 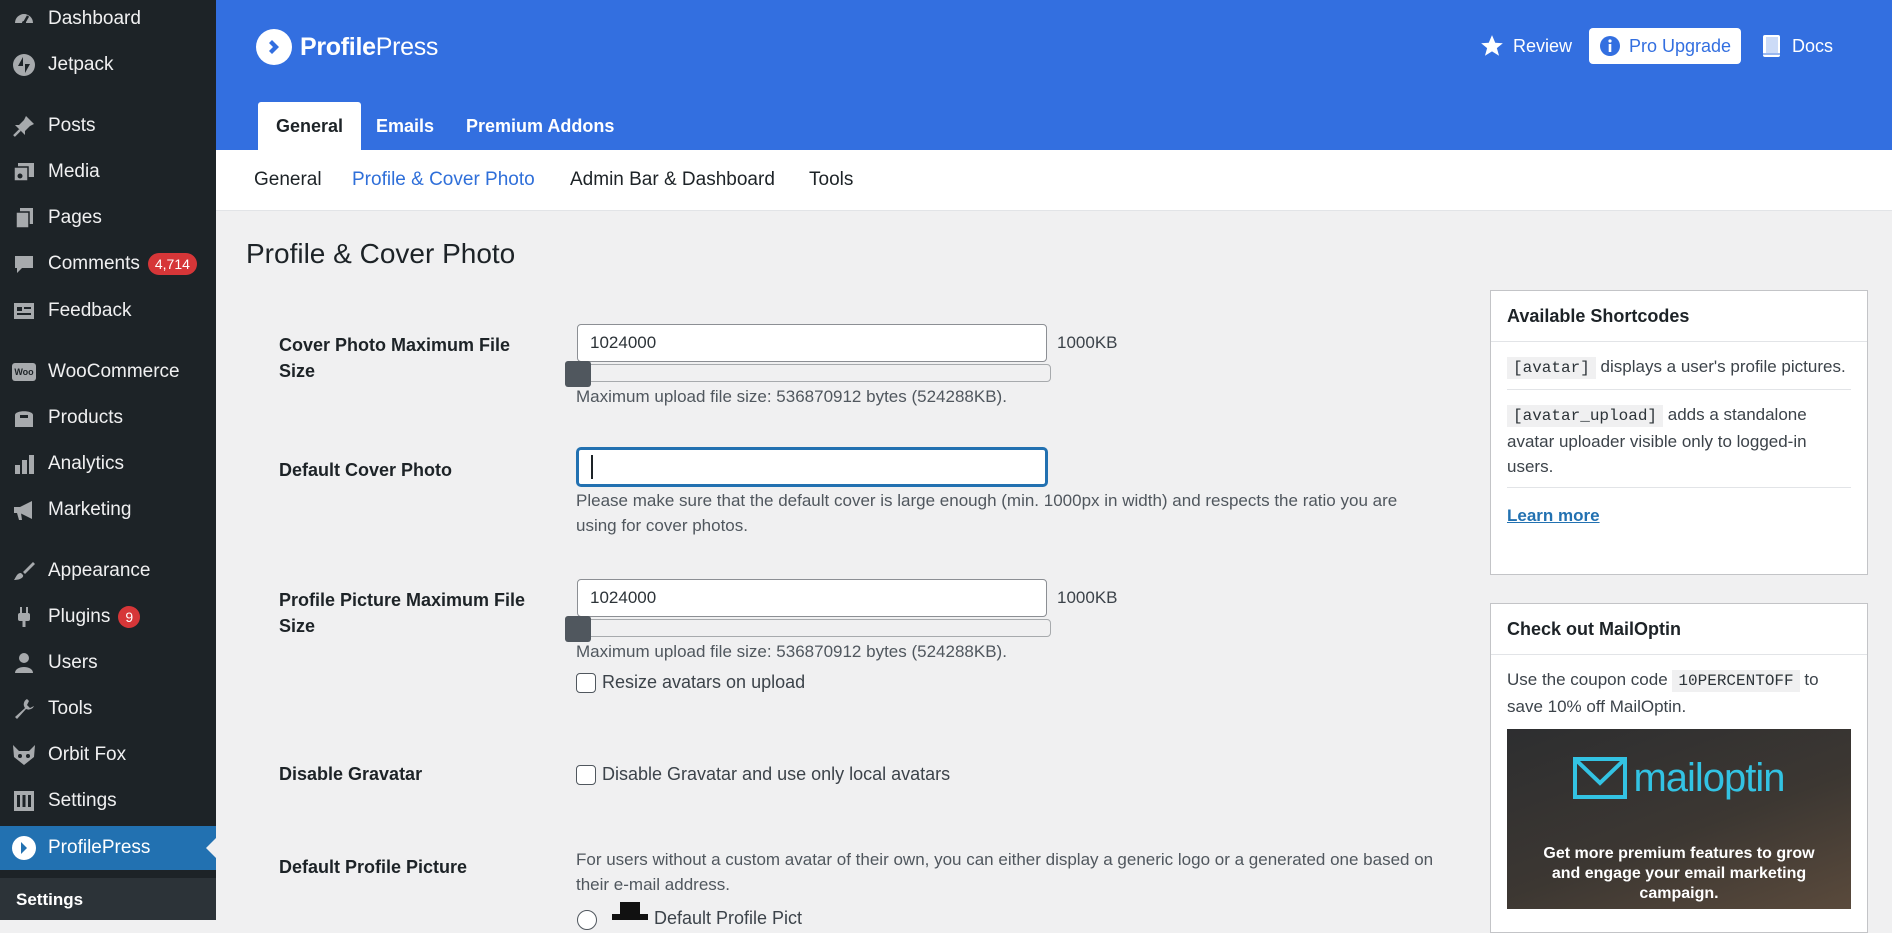 What do you see at coordinates (587, 920) in the screenshot?
I see `default-profile-radio` at bounding box center [587, 920].